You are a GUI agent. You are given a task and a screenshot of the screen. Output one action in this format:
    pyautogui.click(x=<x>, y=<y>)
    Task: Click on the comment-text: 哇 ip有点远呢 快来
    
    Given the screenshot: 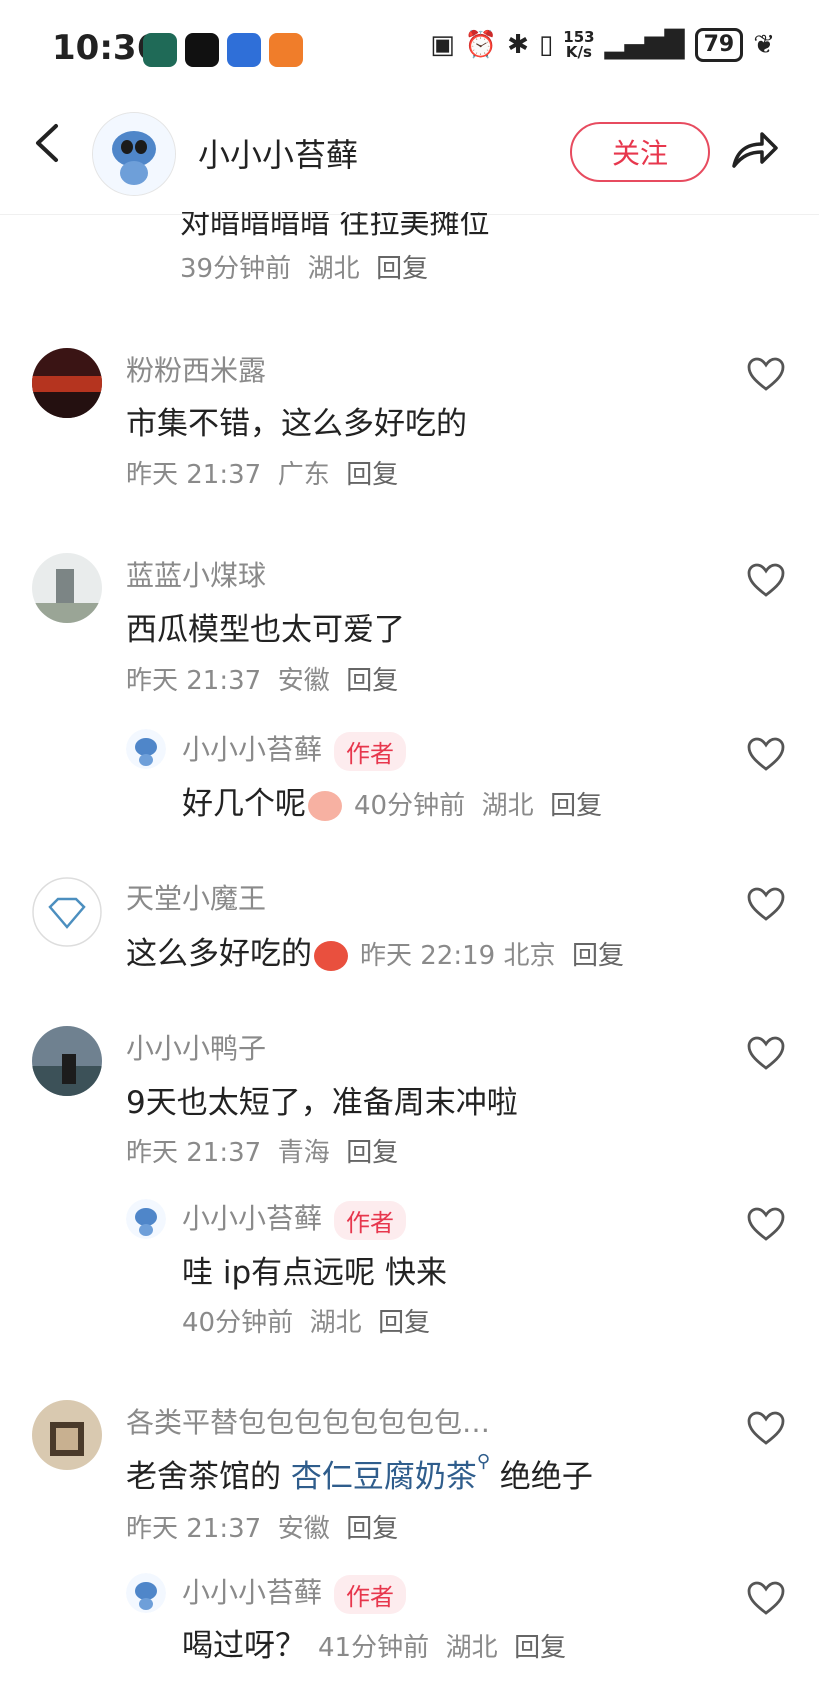 What is the action you would take?
    pyautogui.click(x=314, y=1273)
    